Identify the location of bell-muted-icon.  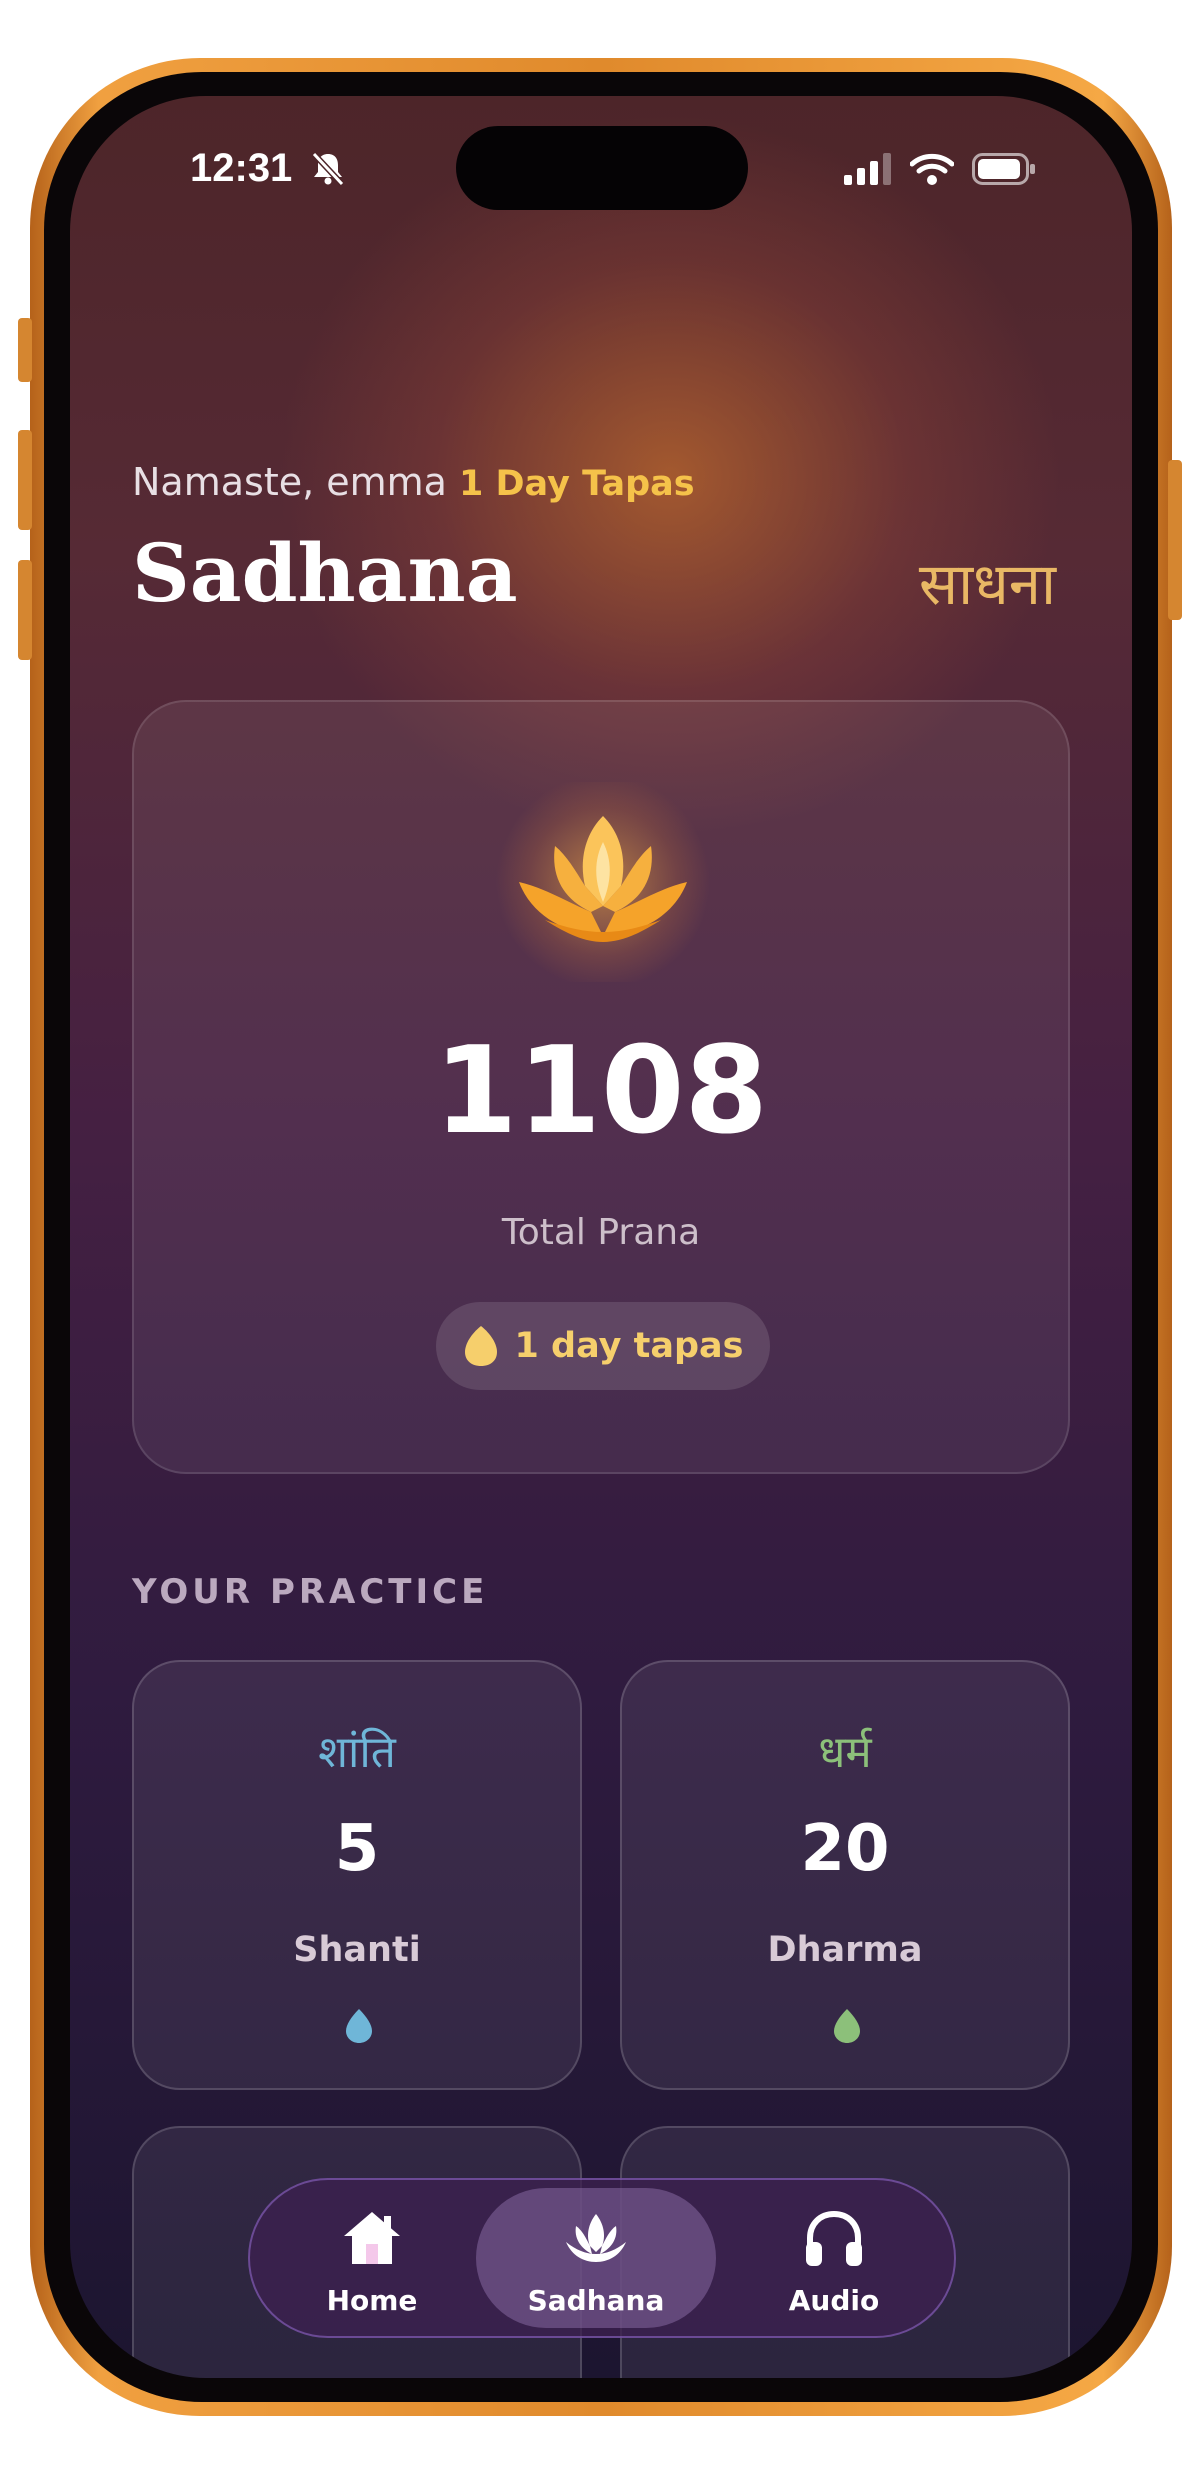
(328, 169).